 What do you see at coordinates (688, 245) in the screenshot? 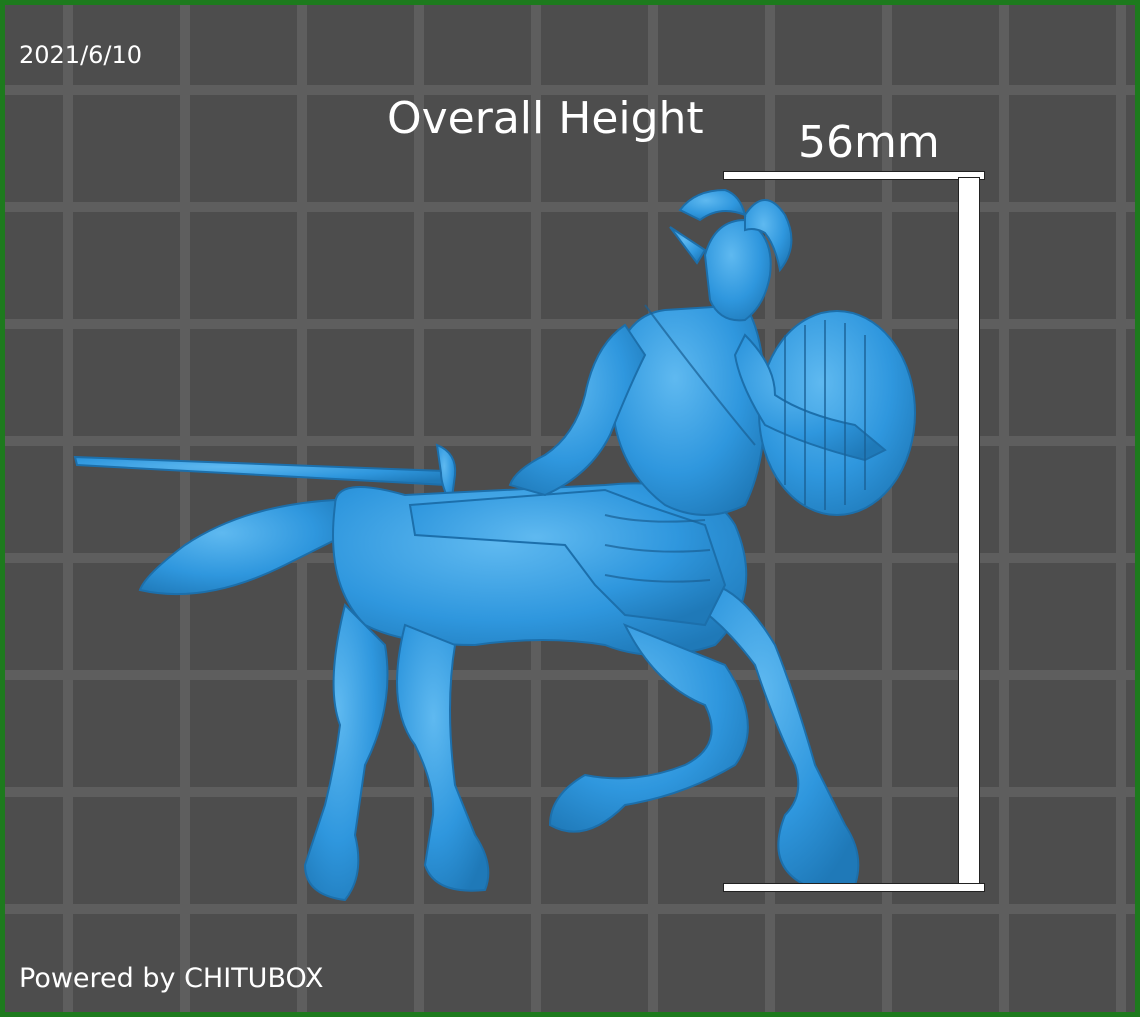
I see `ear-shape` at bounding box center [688, 245].